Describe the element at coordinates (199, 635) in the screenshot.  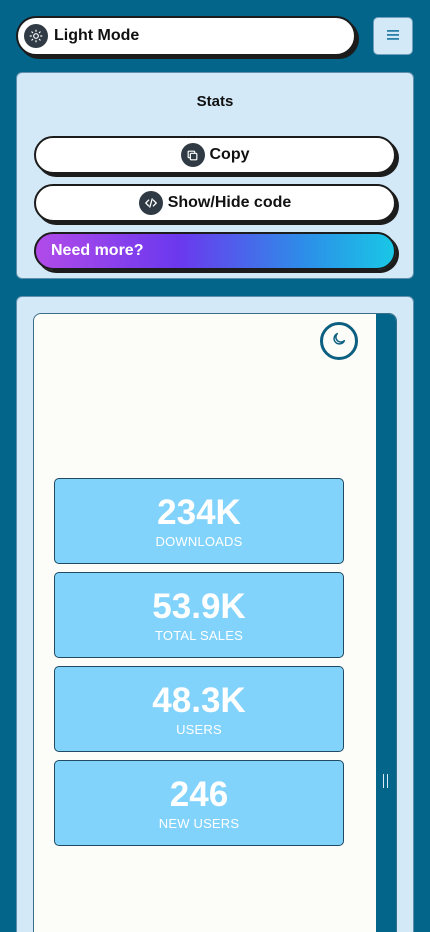
I see `stat-label: TOTAL SALES` at that location.